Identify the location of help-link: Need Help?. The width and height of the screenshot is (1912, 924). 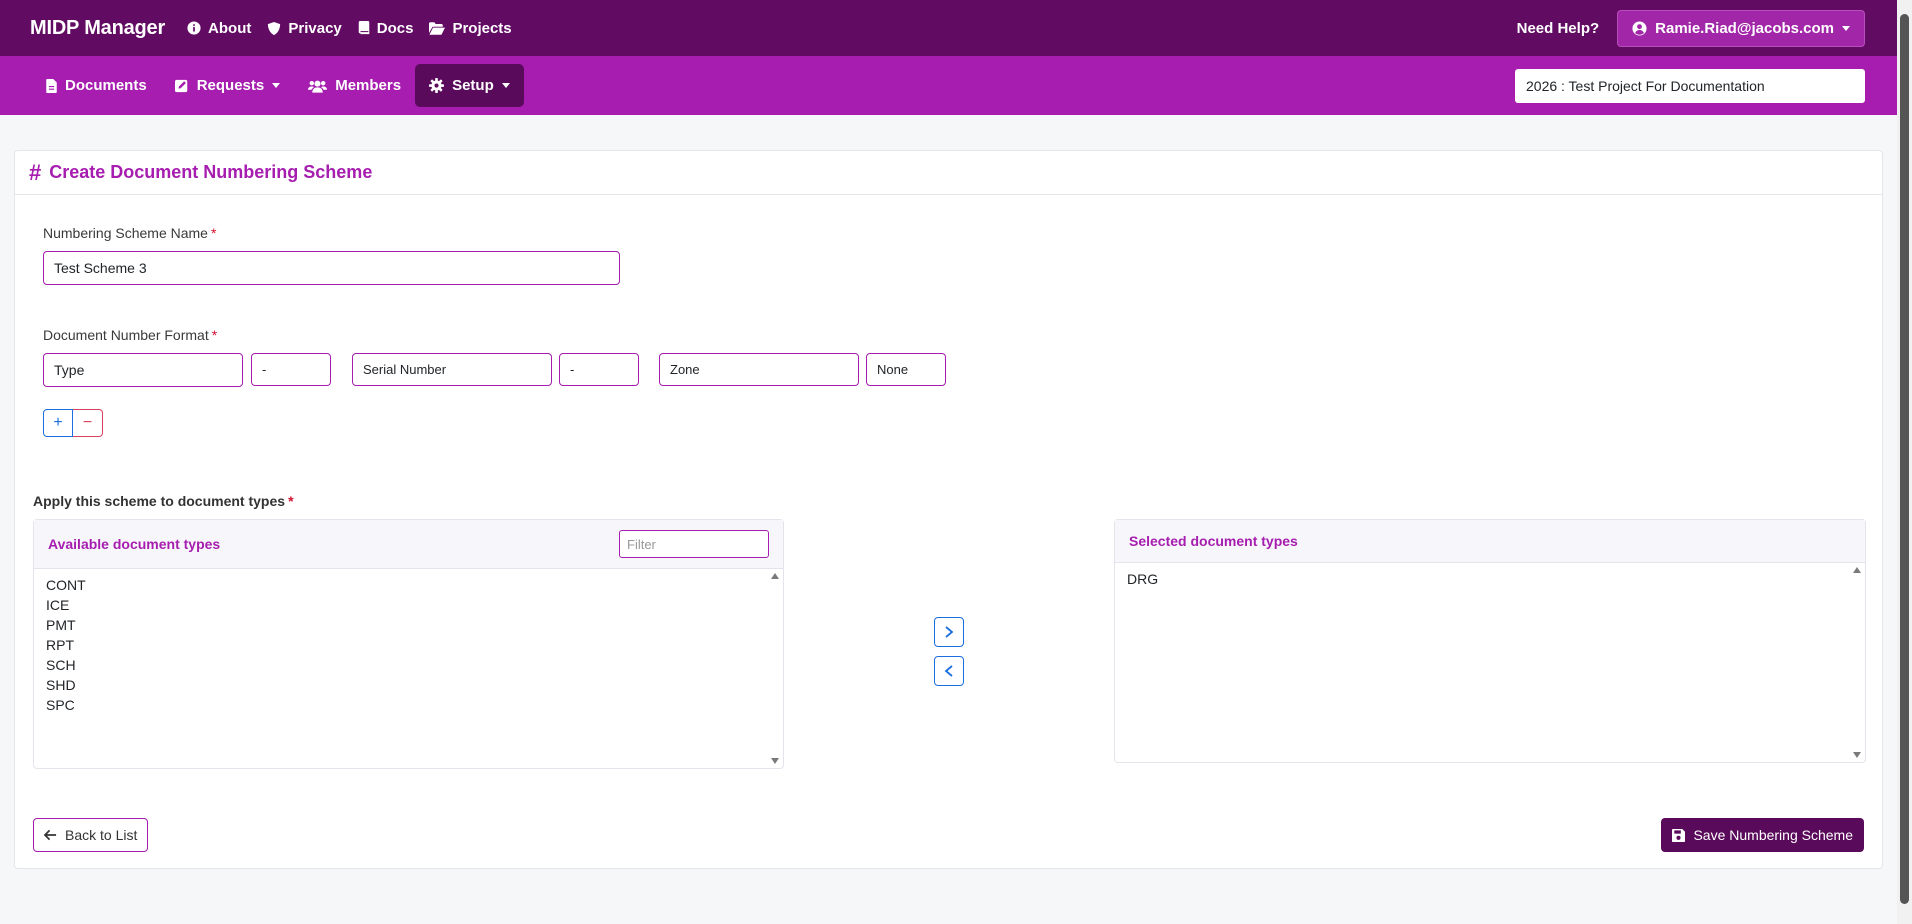
(1558, 28).